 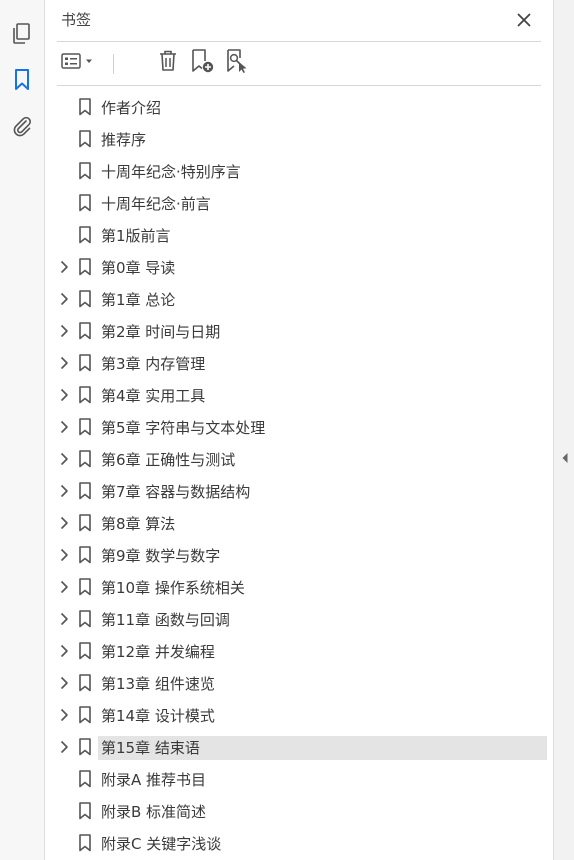 What do you see at coordinates (565, 457) in the screenshot?
I see `collapse-arrow-icon` at bounding box center [565, 457].